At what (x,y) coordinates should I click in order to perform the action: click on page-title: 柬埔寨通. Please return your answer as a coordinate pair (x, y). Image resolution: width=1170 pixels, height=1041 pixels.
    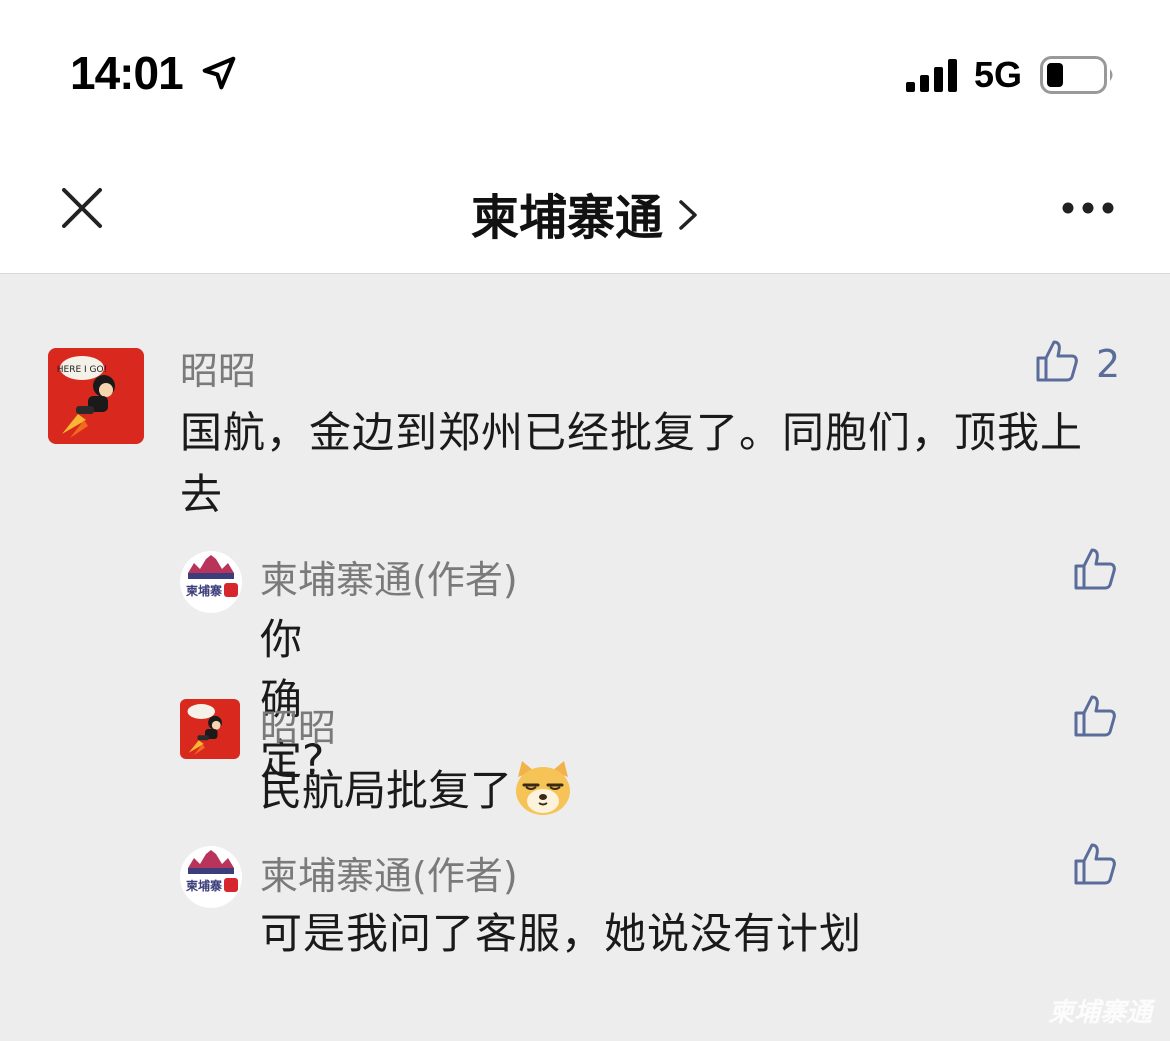
    Looking at the image, I should click on (566, 218).